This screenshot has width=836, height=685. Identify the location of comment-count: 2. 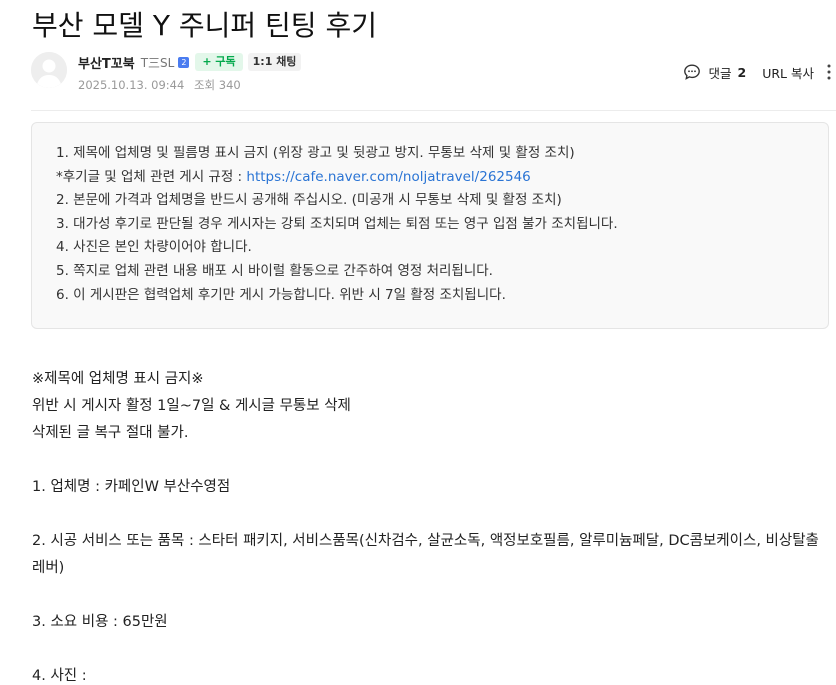
(742, 72).